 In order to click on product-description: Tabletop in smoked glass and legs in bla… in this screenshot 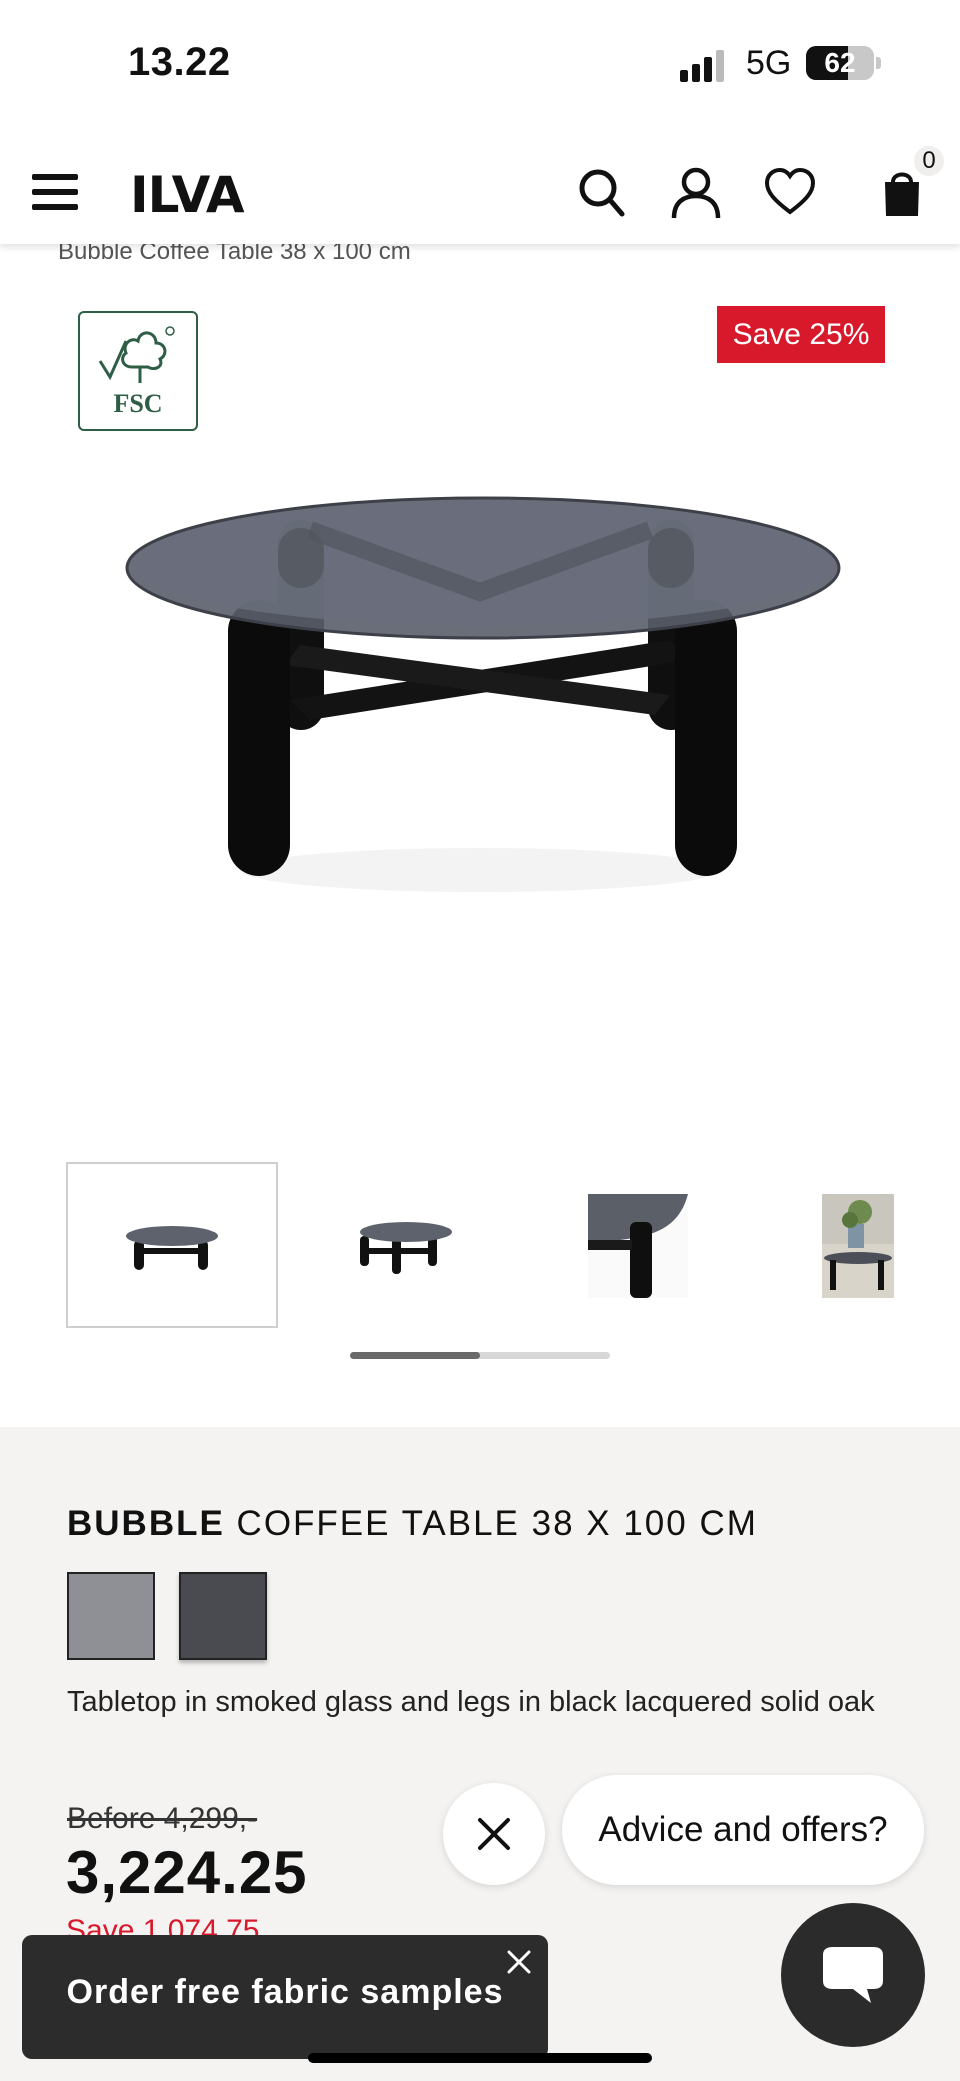, I will do `click(471, 1702)`.